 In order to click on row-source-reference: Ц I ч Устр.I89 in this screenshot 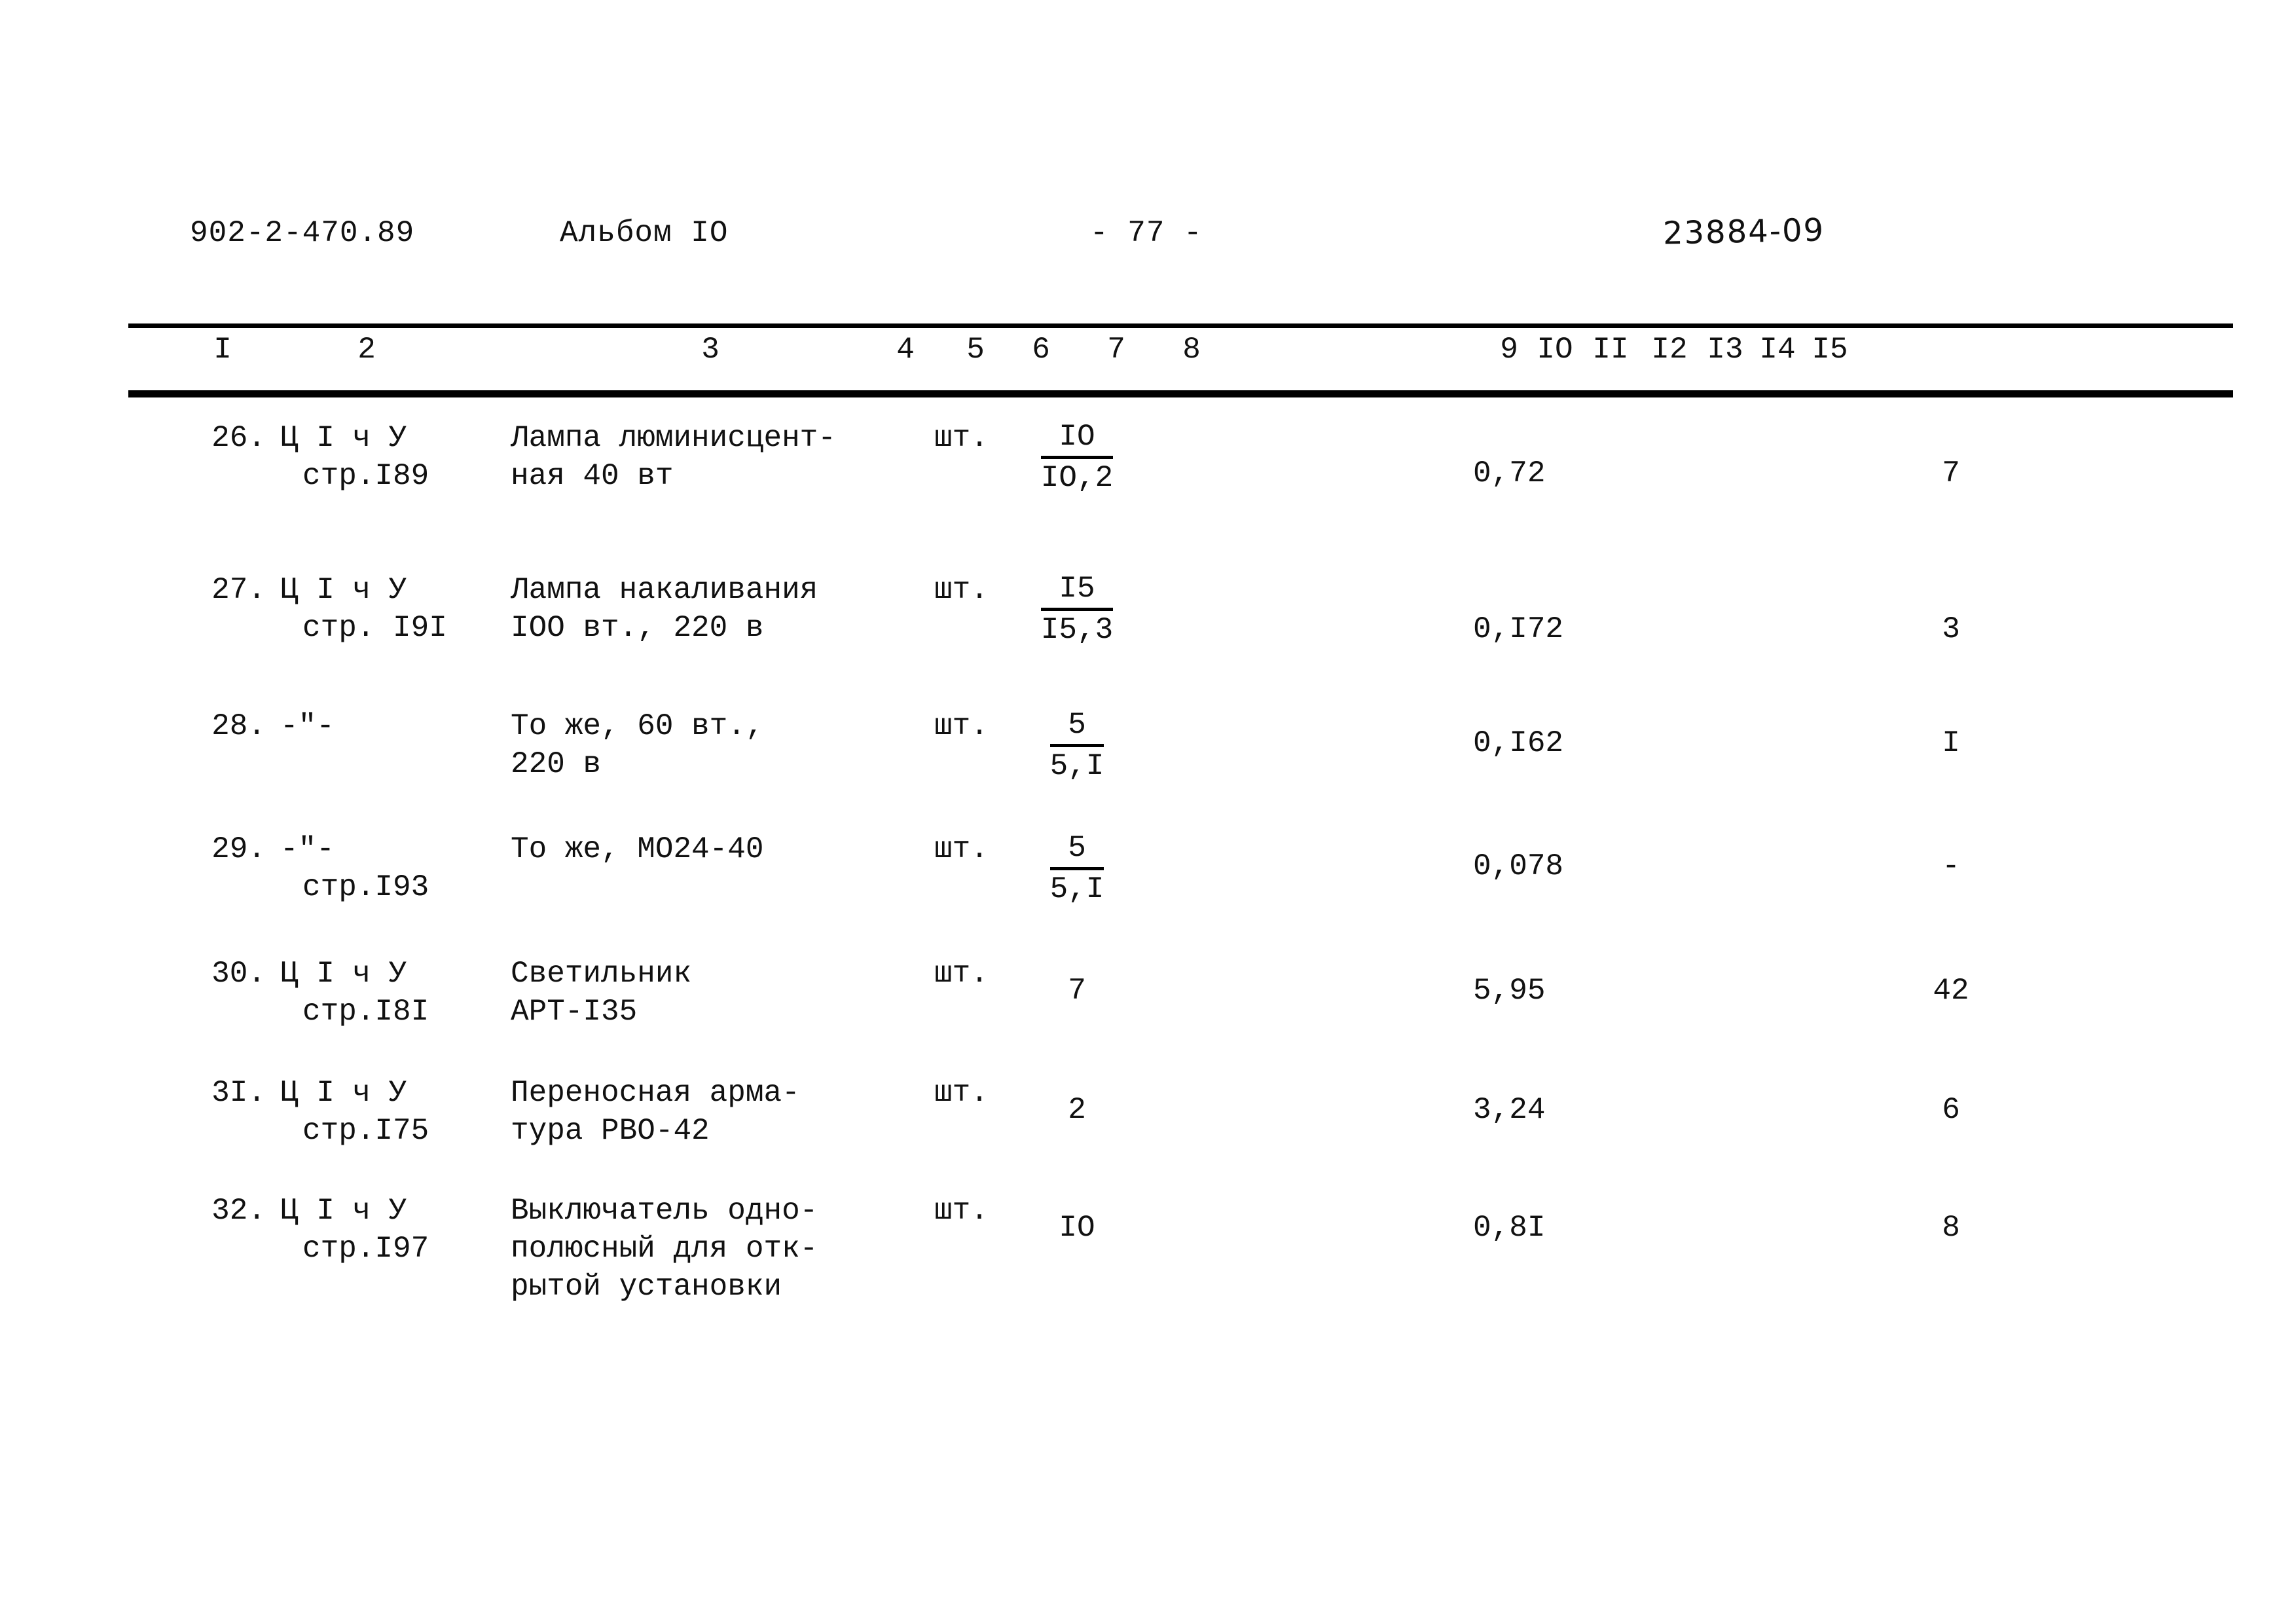, I will do `click(354, 457)`.